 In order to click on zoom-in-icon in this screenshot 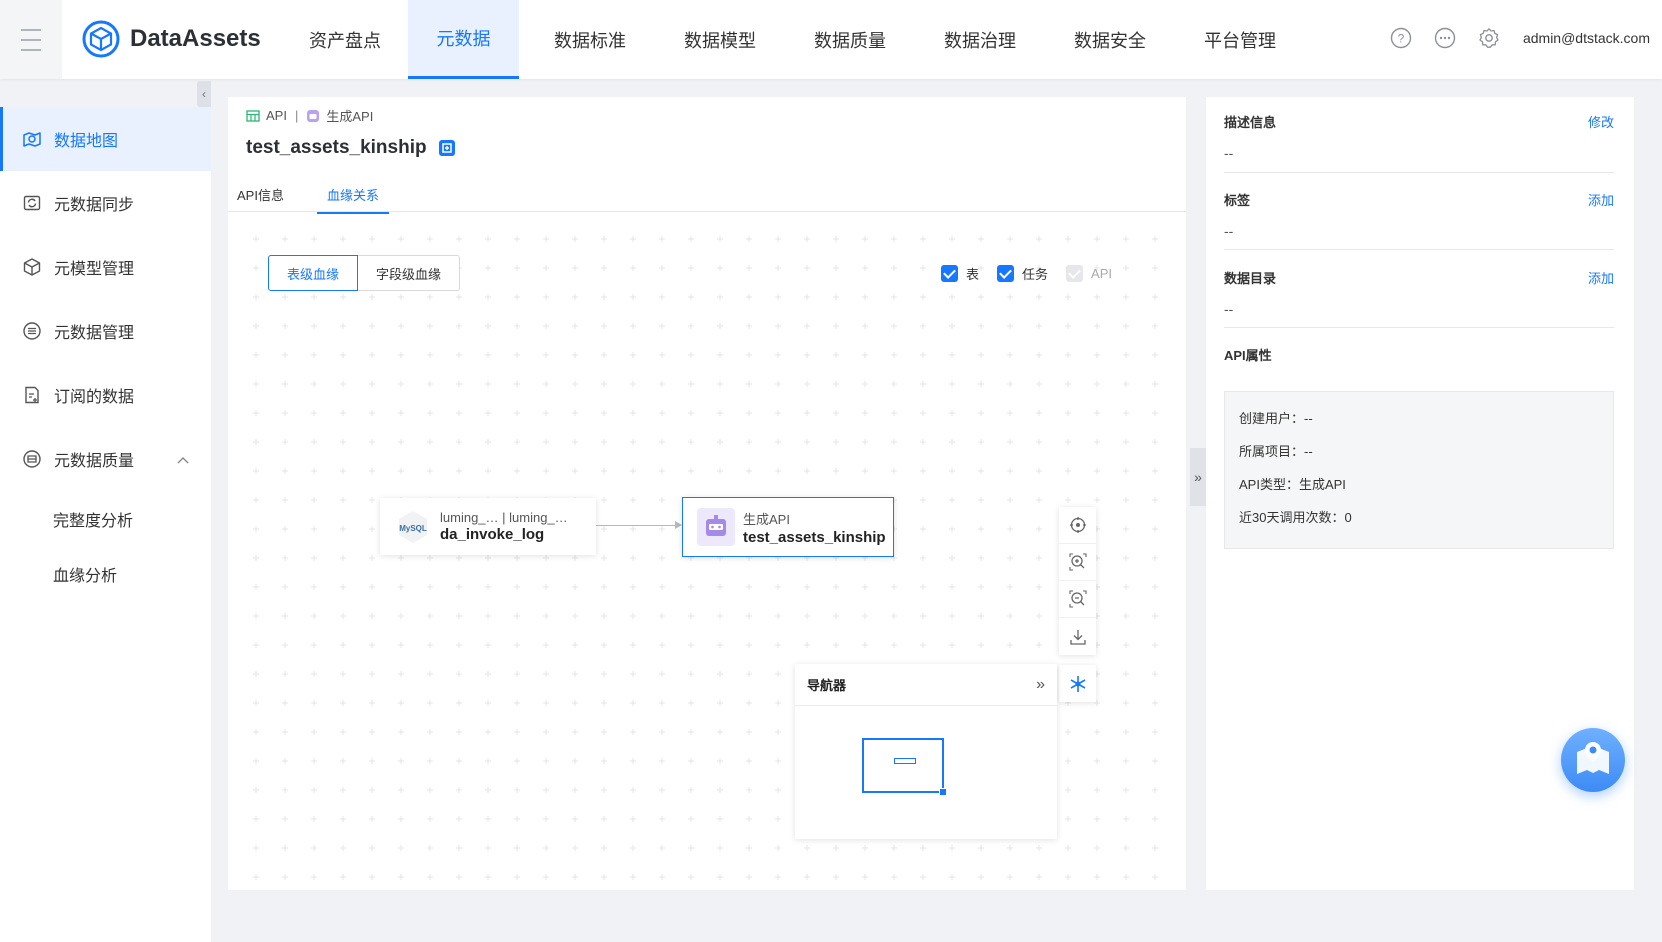, I will do `click(1077, 562)`.